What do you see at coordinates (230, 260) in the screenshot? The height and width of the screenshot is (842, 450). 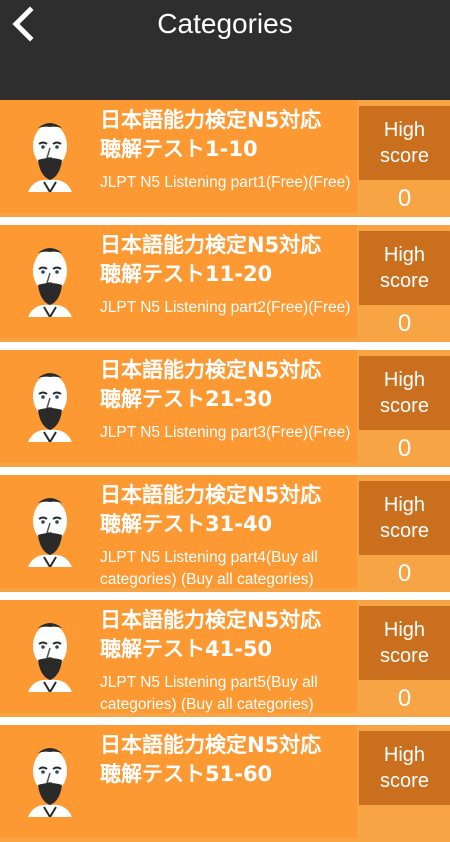 I see `category-title: 日本語能力検定N5対応 聴解テスト11-20` at bounding box center [230, 260].